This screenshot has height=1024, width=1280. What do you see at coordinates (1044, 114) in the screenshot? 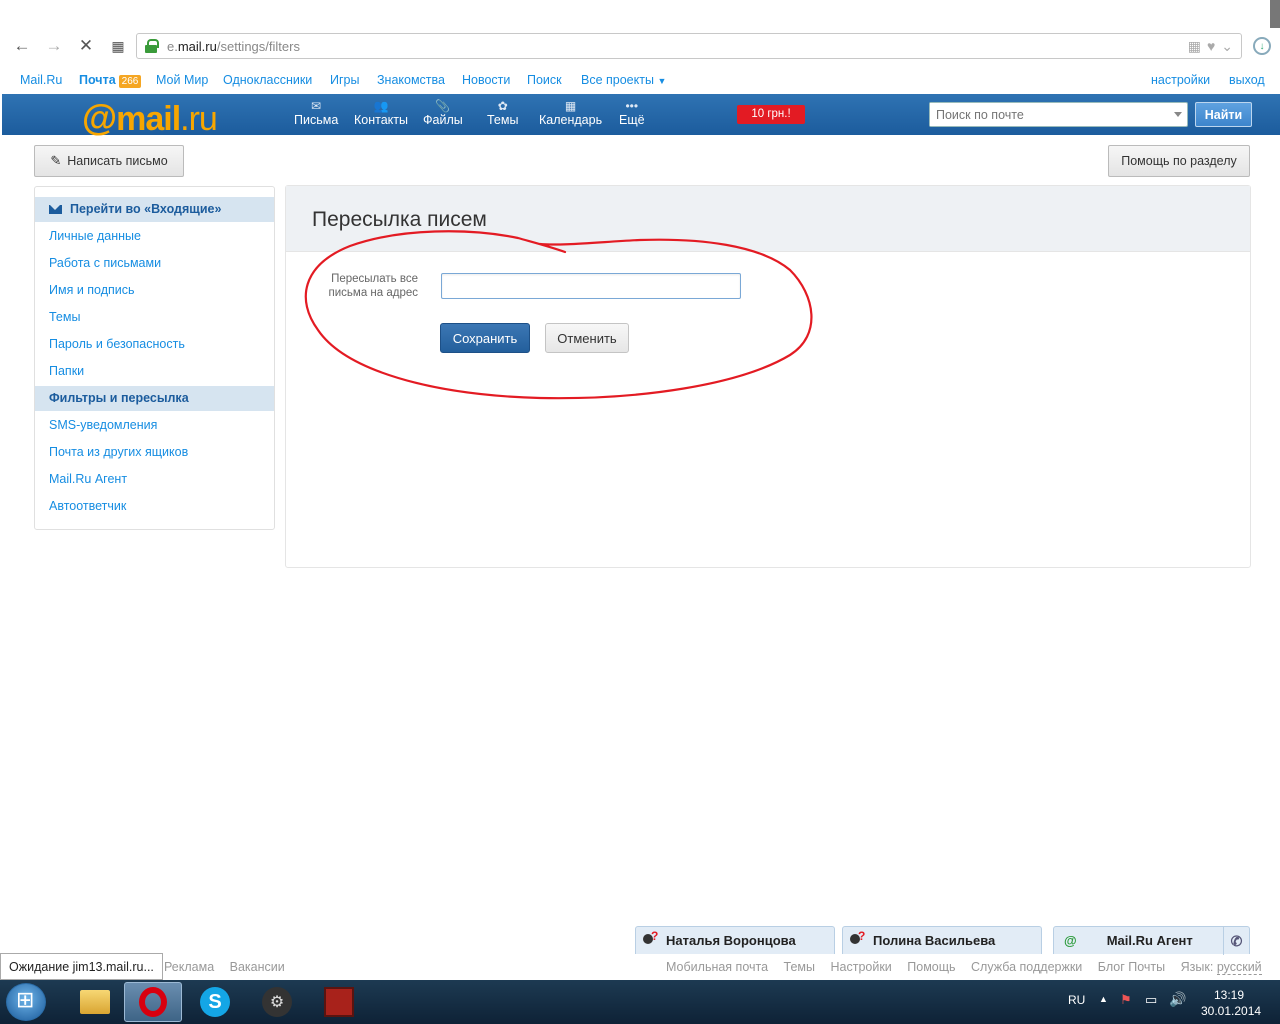
I see `mail-search-input` at bounding box center [1044, 114].